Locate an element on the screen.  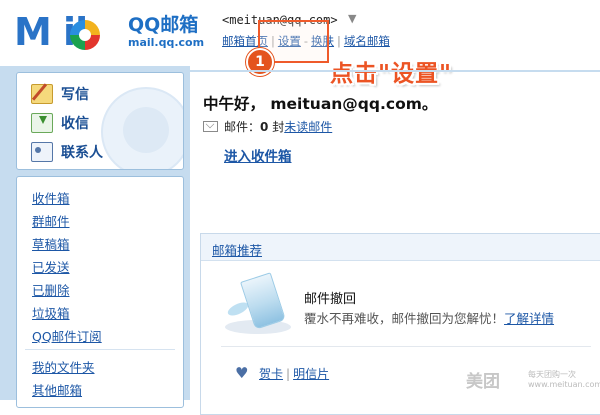
folder-subscriptions: QQ邮件订阅 is located at coordinates (67, 335).